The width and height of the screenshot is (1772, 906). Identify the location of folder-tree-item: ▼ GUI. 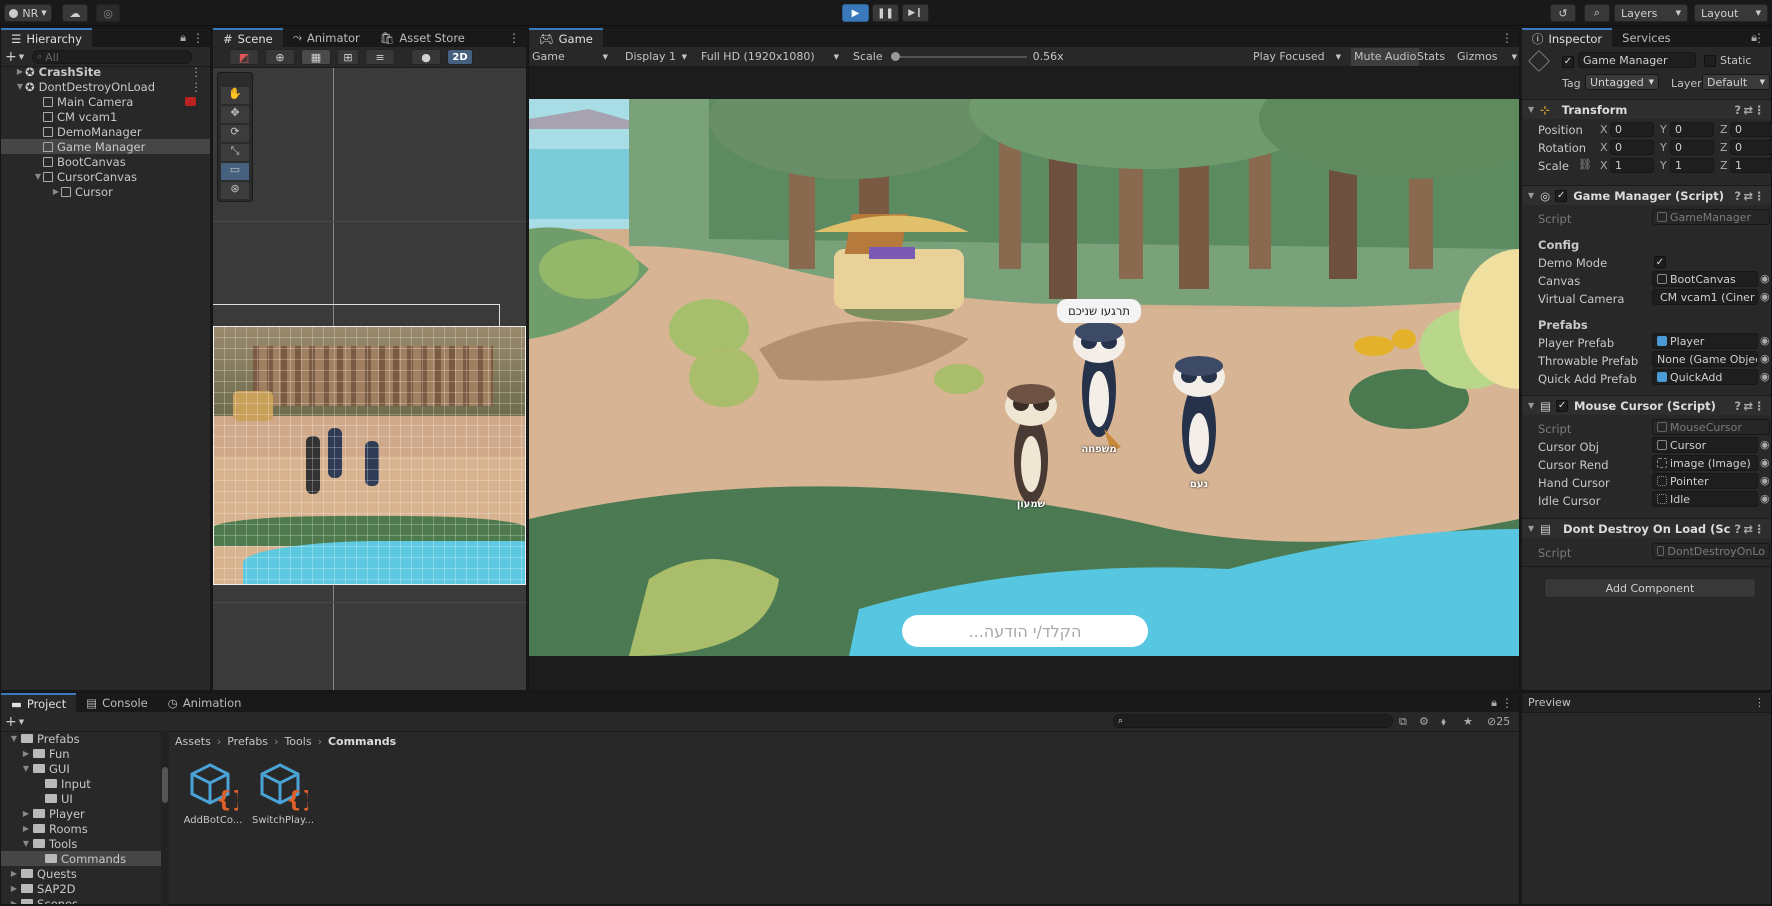
(81, 768).